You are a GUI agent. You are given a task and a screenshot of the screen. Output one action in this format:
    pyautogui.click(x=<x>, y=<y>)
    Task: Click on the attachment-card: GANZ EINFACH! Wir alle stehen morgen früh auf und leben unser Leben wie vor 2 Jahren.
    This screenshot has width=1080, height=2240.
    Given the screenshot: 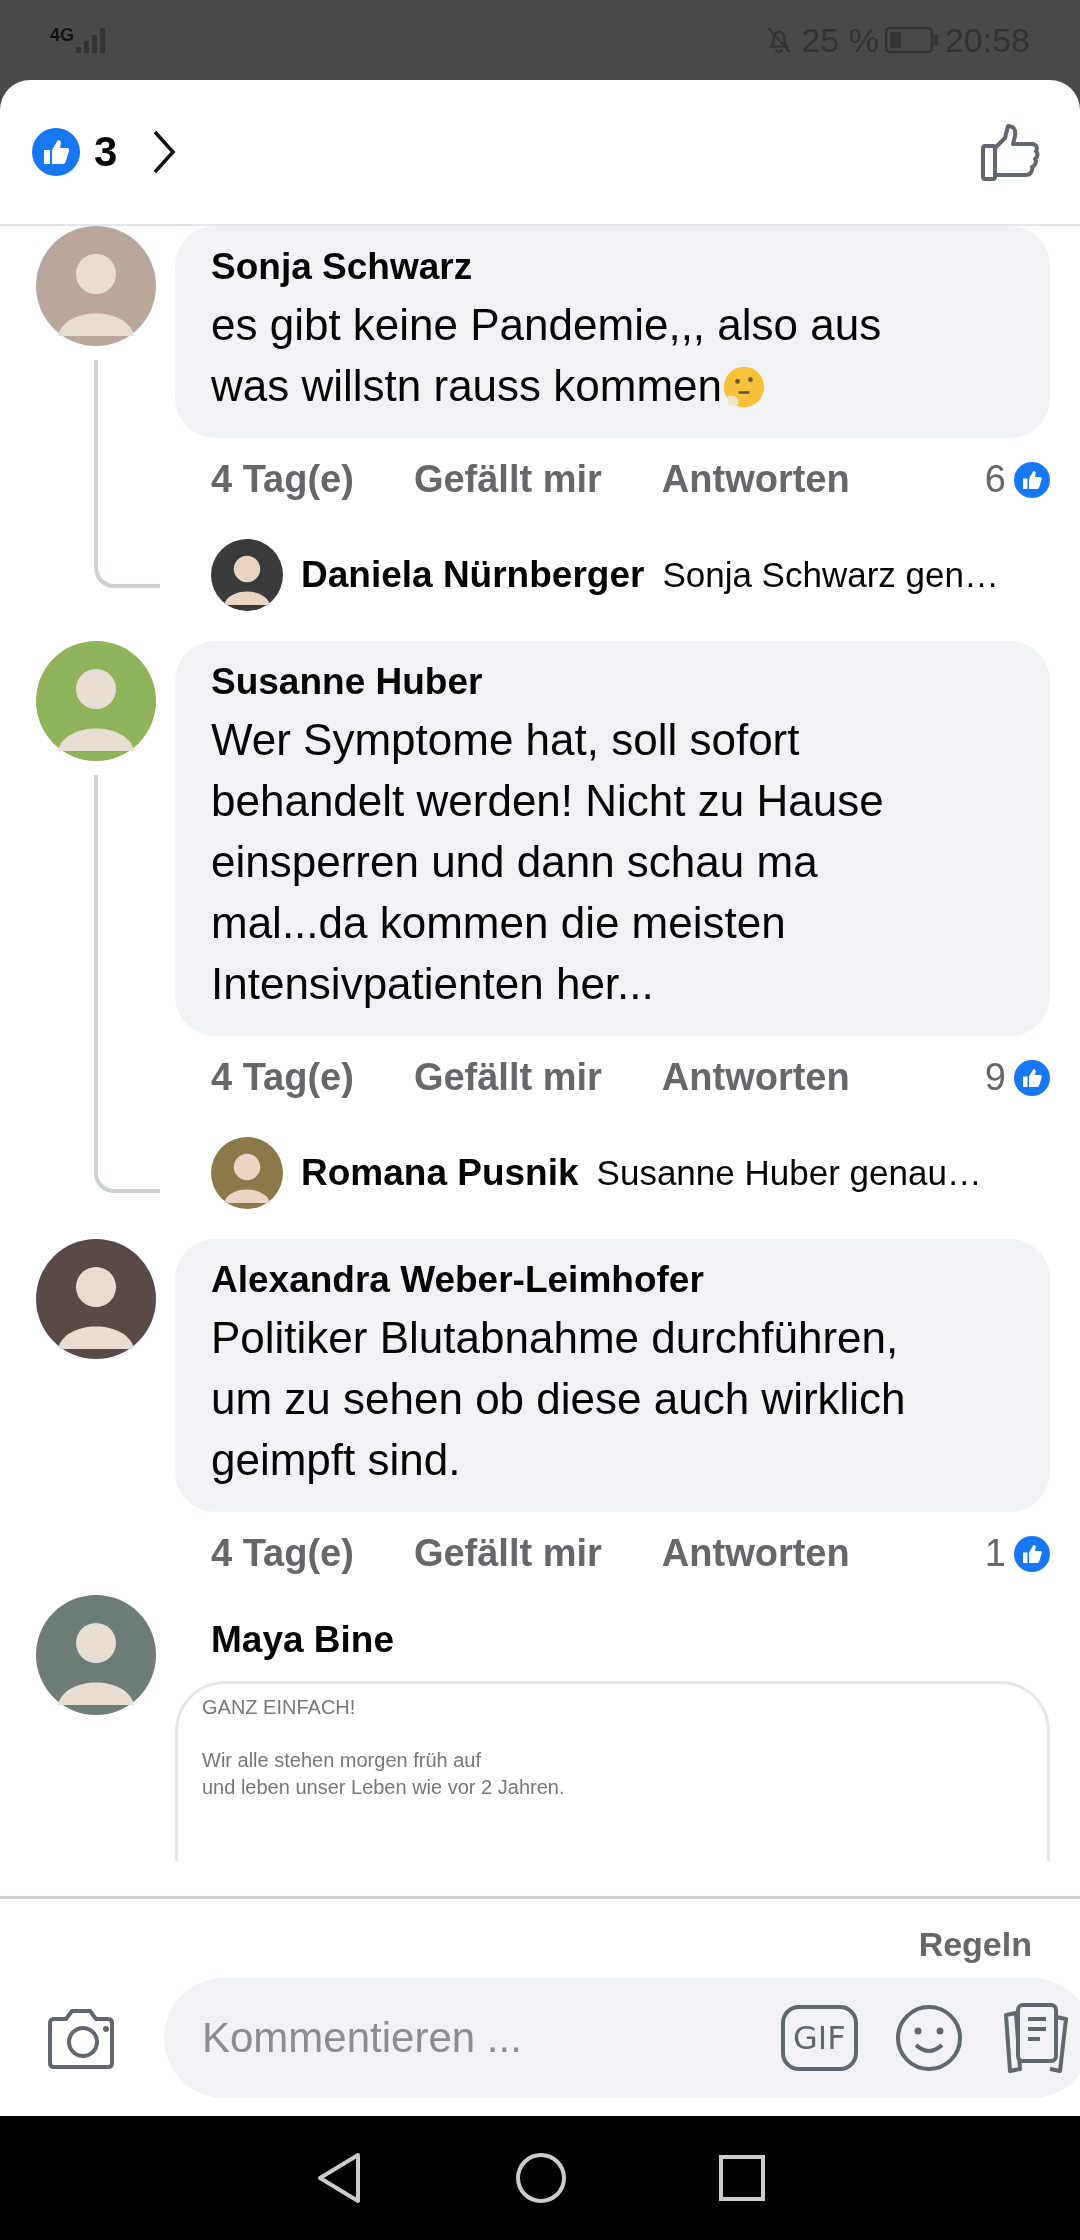 What is the action you would take?
    pyautogui.click(x=612, y=1771)
    